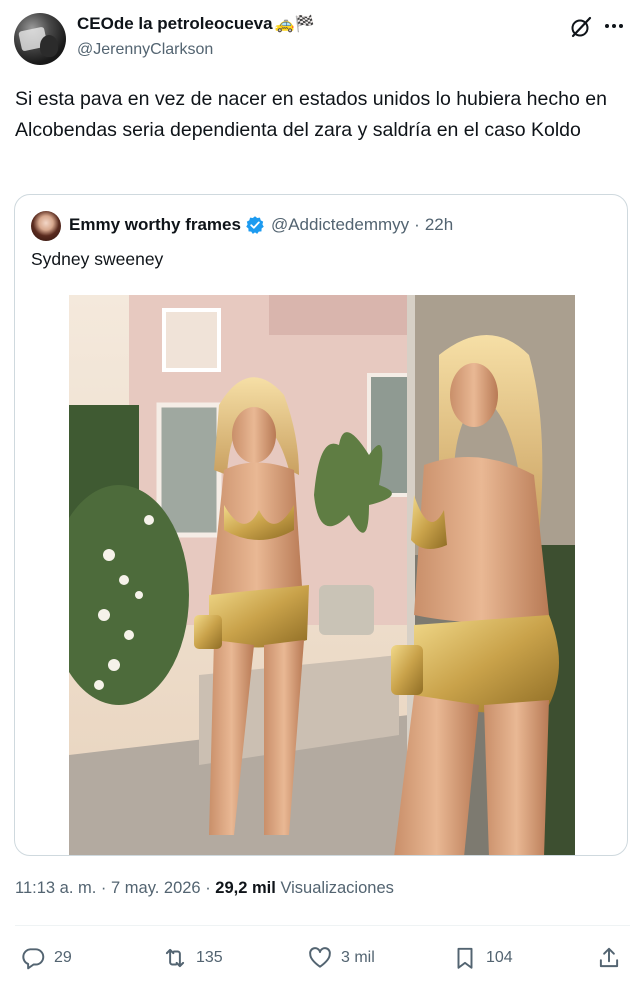 The width and height of the screenshot is (643, 990). What do you see at coordinates (209, 957) in the screenshot?
I see `repost-count: 135` at bounding box center [209, 957].